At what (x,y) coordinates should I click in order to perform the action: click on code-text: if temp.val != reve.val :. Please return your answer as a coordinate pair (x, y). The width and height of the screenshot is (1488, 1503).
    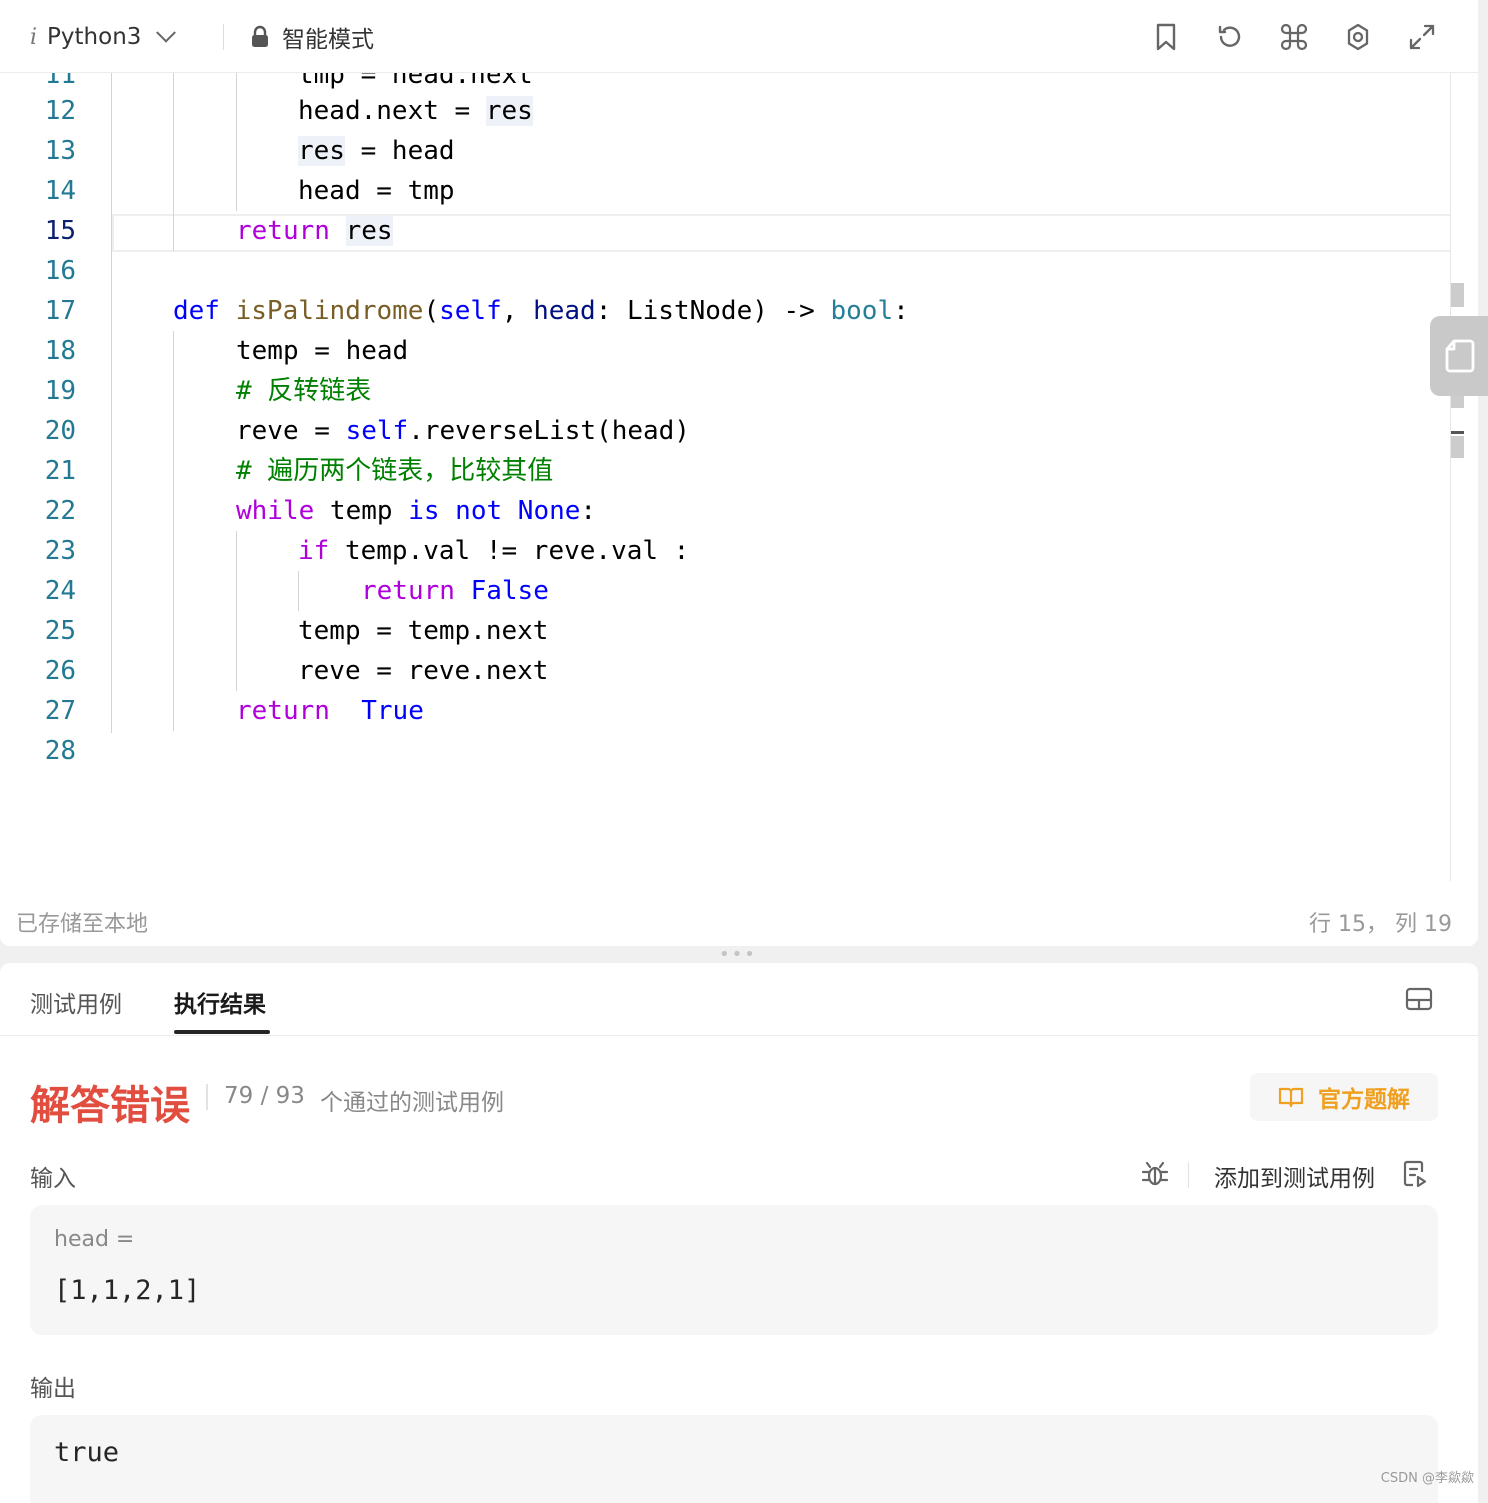
    Looking at the image, I should click on (494, 551).